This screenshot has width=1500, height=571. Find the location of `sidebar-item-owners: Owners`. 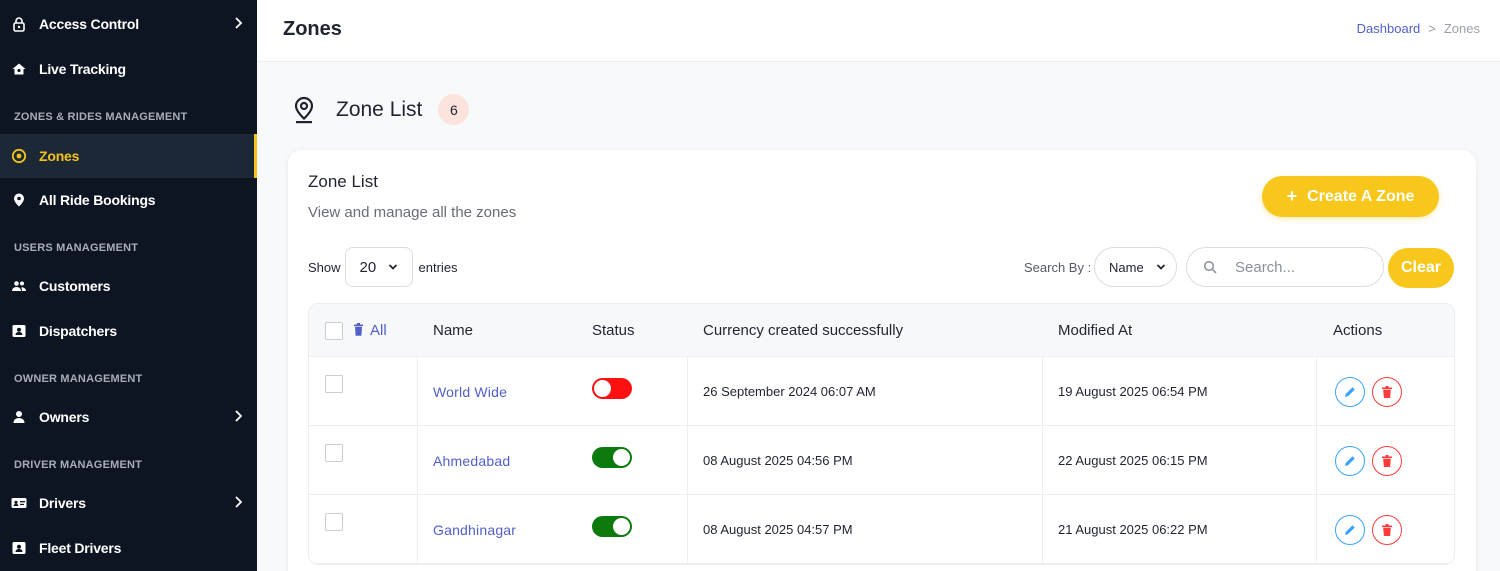

sidebar-item-owners: Owners is located at coordinates (128, 417).